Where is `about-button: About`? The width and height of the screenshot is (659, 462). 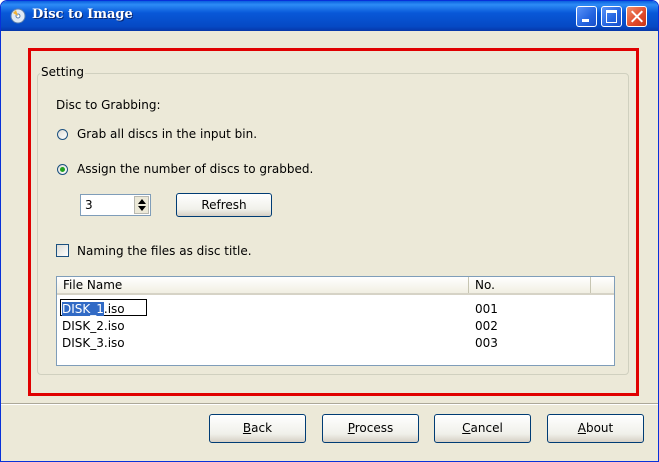
about-button: About is located at coordinates (595, 428).